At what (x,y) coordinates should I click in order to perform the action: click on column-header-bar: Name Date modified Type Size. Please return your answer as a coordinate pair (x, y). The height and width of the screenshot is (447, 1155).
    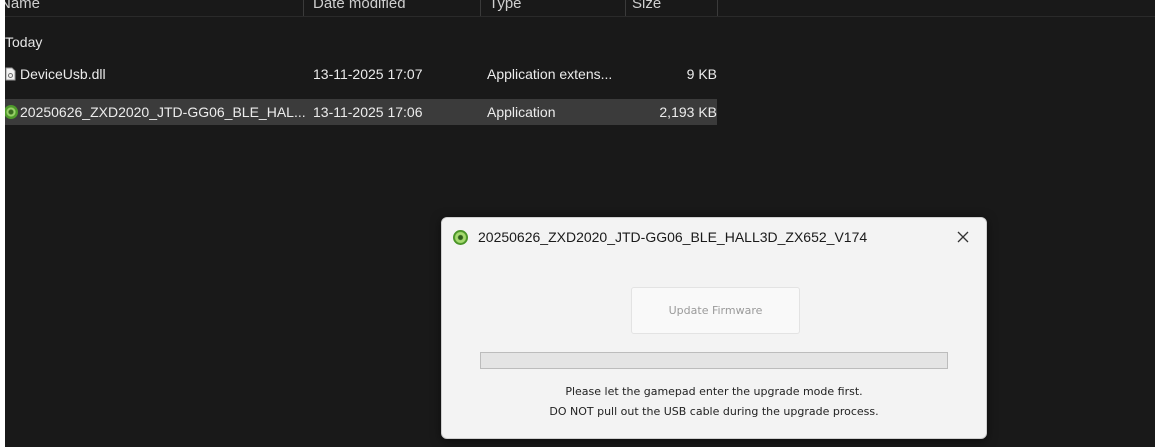
    Looking at the image, I should click on (580, 8).